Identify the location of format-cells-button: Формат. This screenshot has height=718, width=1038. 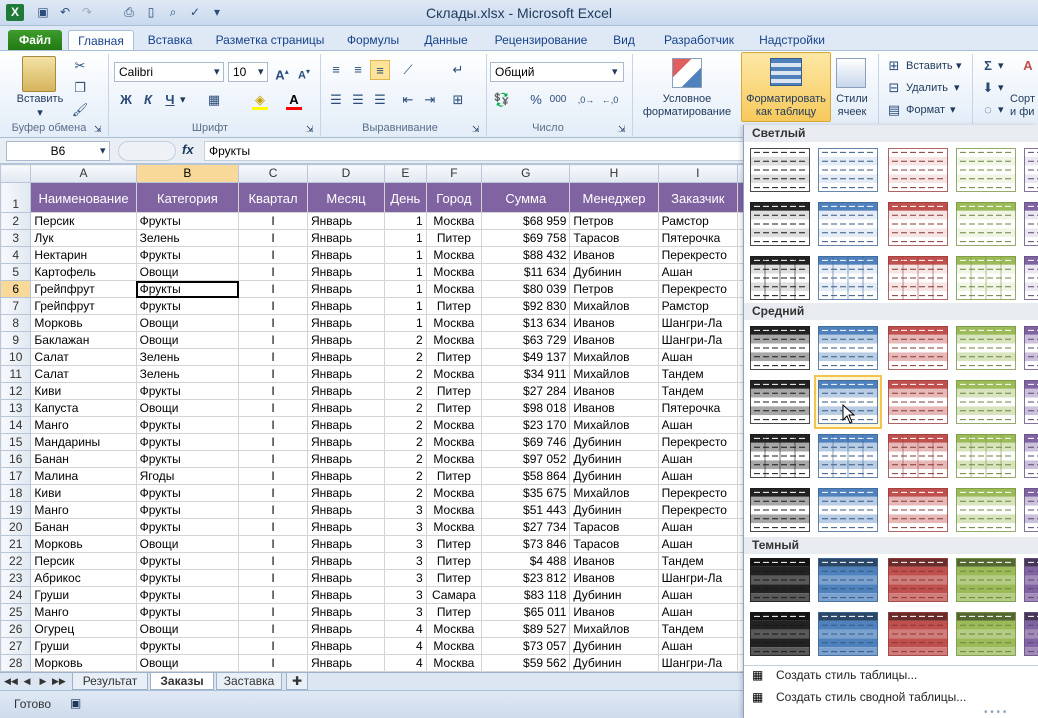
(925, 110).